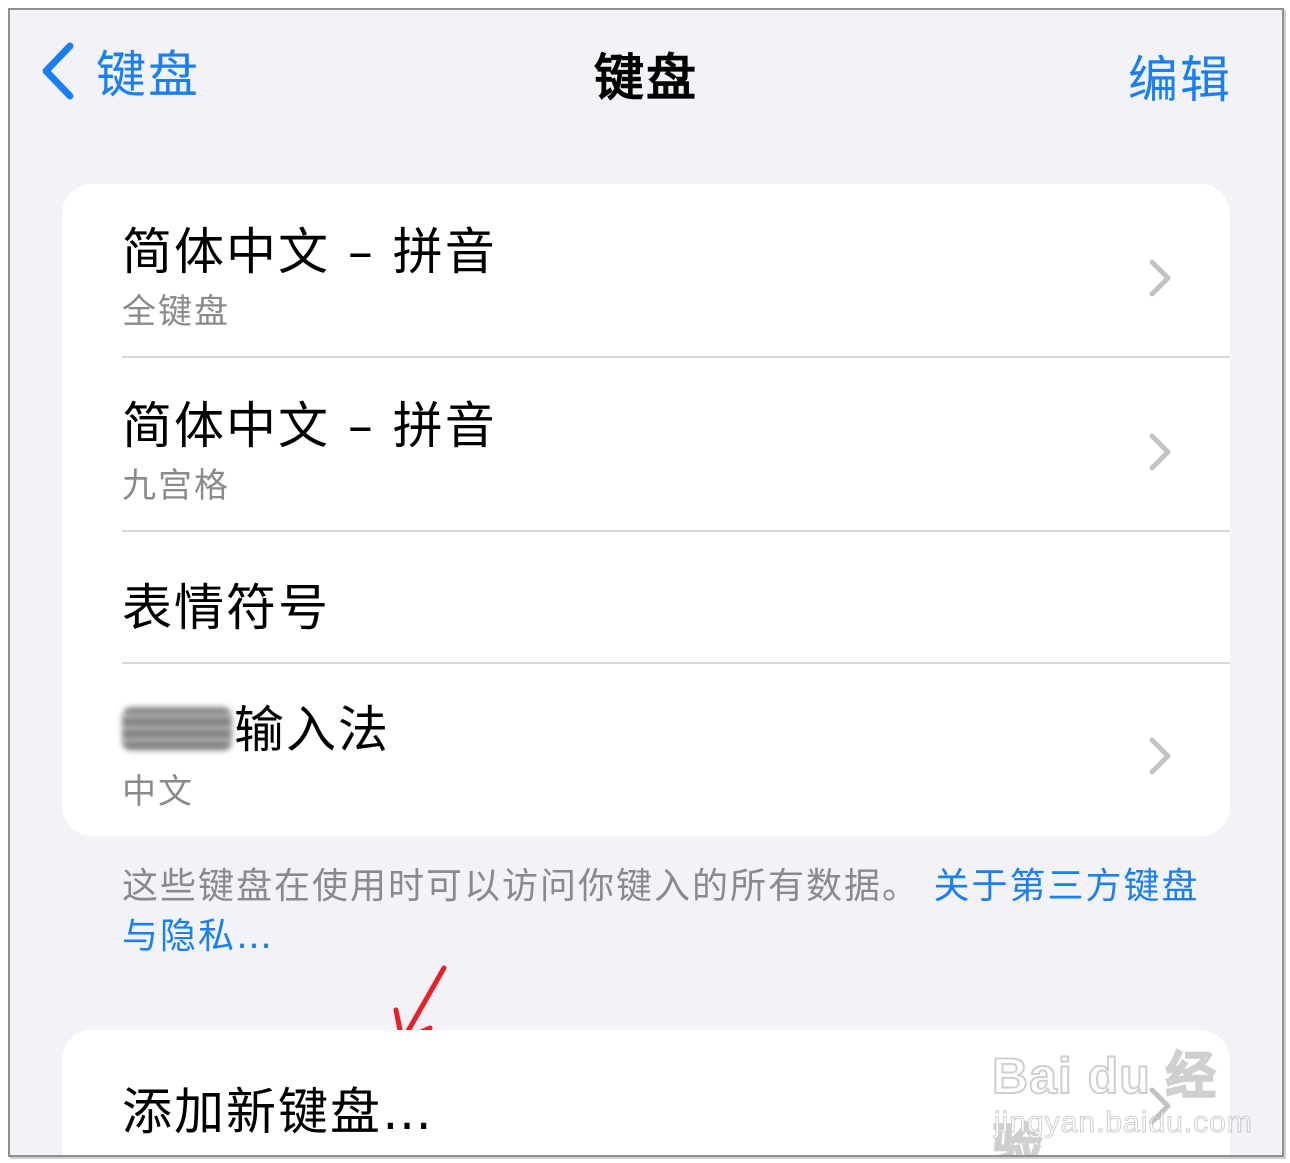  I want to click on keyboard-row-third-party: 输入法 中文, so click(646, 750).